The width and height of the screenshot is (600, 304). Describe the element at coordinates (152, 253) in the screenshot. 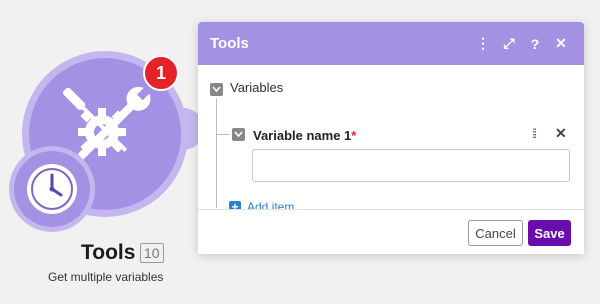

I see `module-id-badge: 10` at that location.